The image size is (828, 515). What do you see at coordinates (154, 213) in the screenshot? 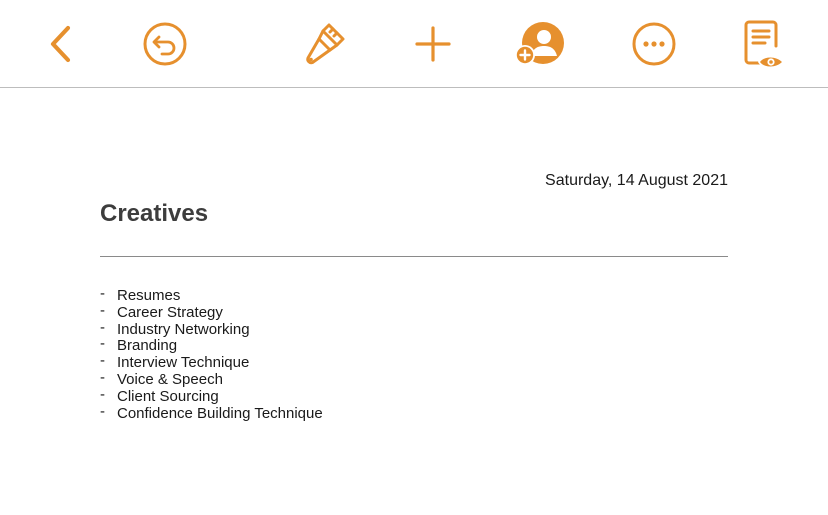
I see `document-title: Creatives` at bounding box center [154, 213].